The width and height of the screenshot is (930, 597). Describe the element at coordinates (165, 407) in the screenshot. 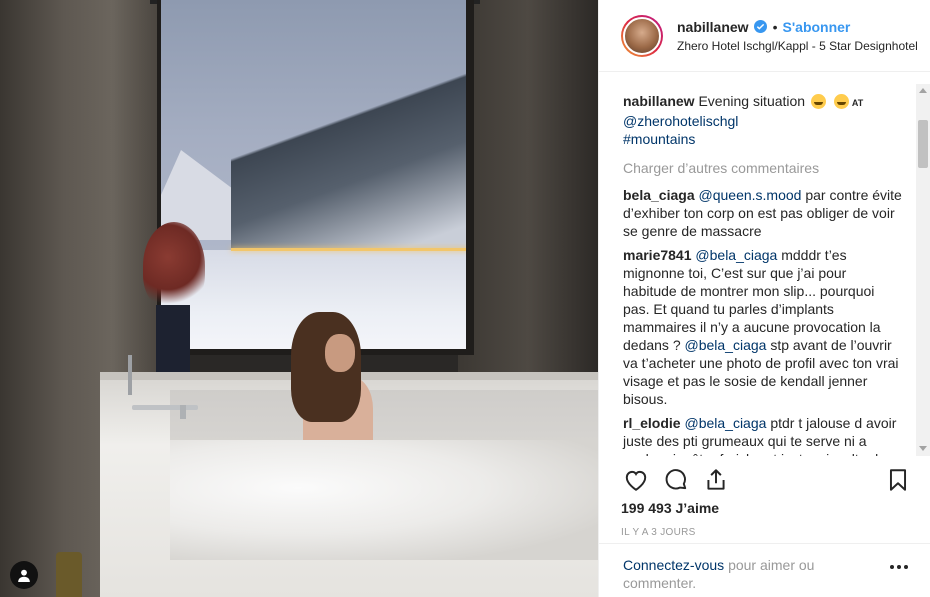

I see `faucet-pipe` at that location.